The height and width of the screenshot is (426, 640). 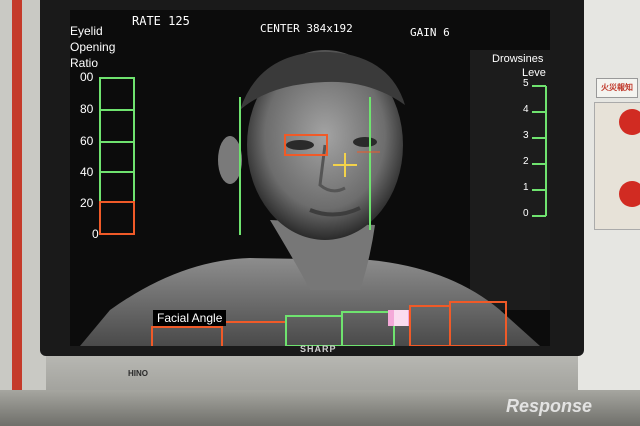 What do you see at coordinates (318, 349) in the screenshot?
I see `monitor-brand-logo: SHARP` at bounding box center [318, 349].